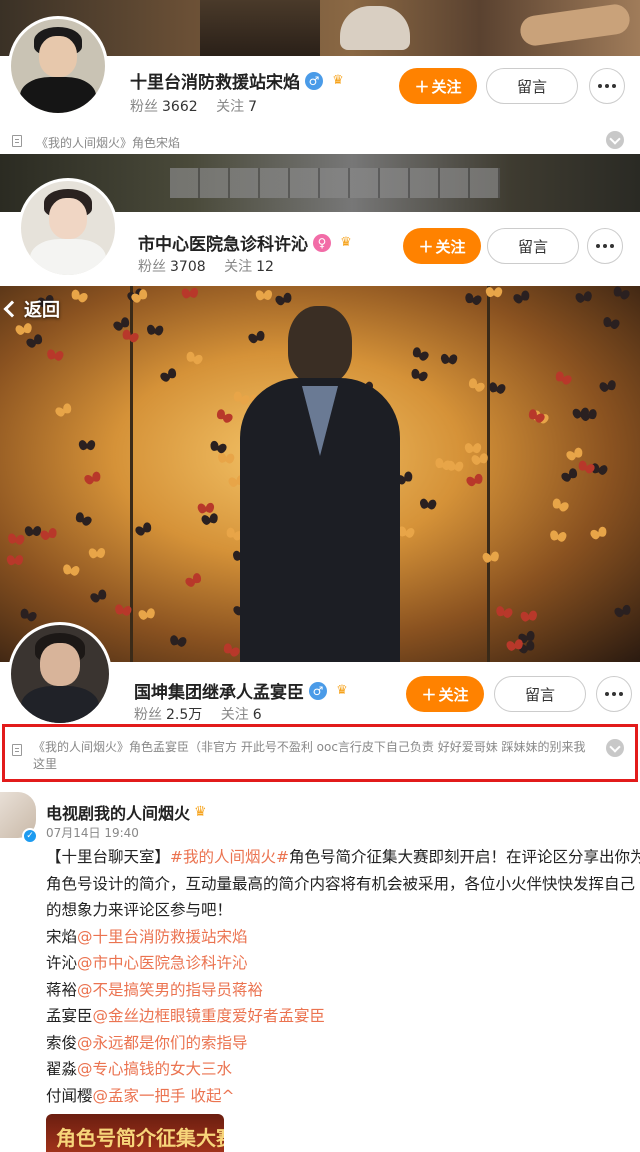 The width and height of the screenshot is (640, 1152). I want to click on follow-count: 12, so click(265, 267).